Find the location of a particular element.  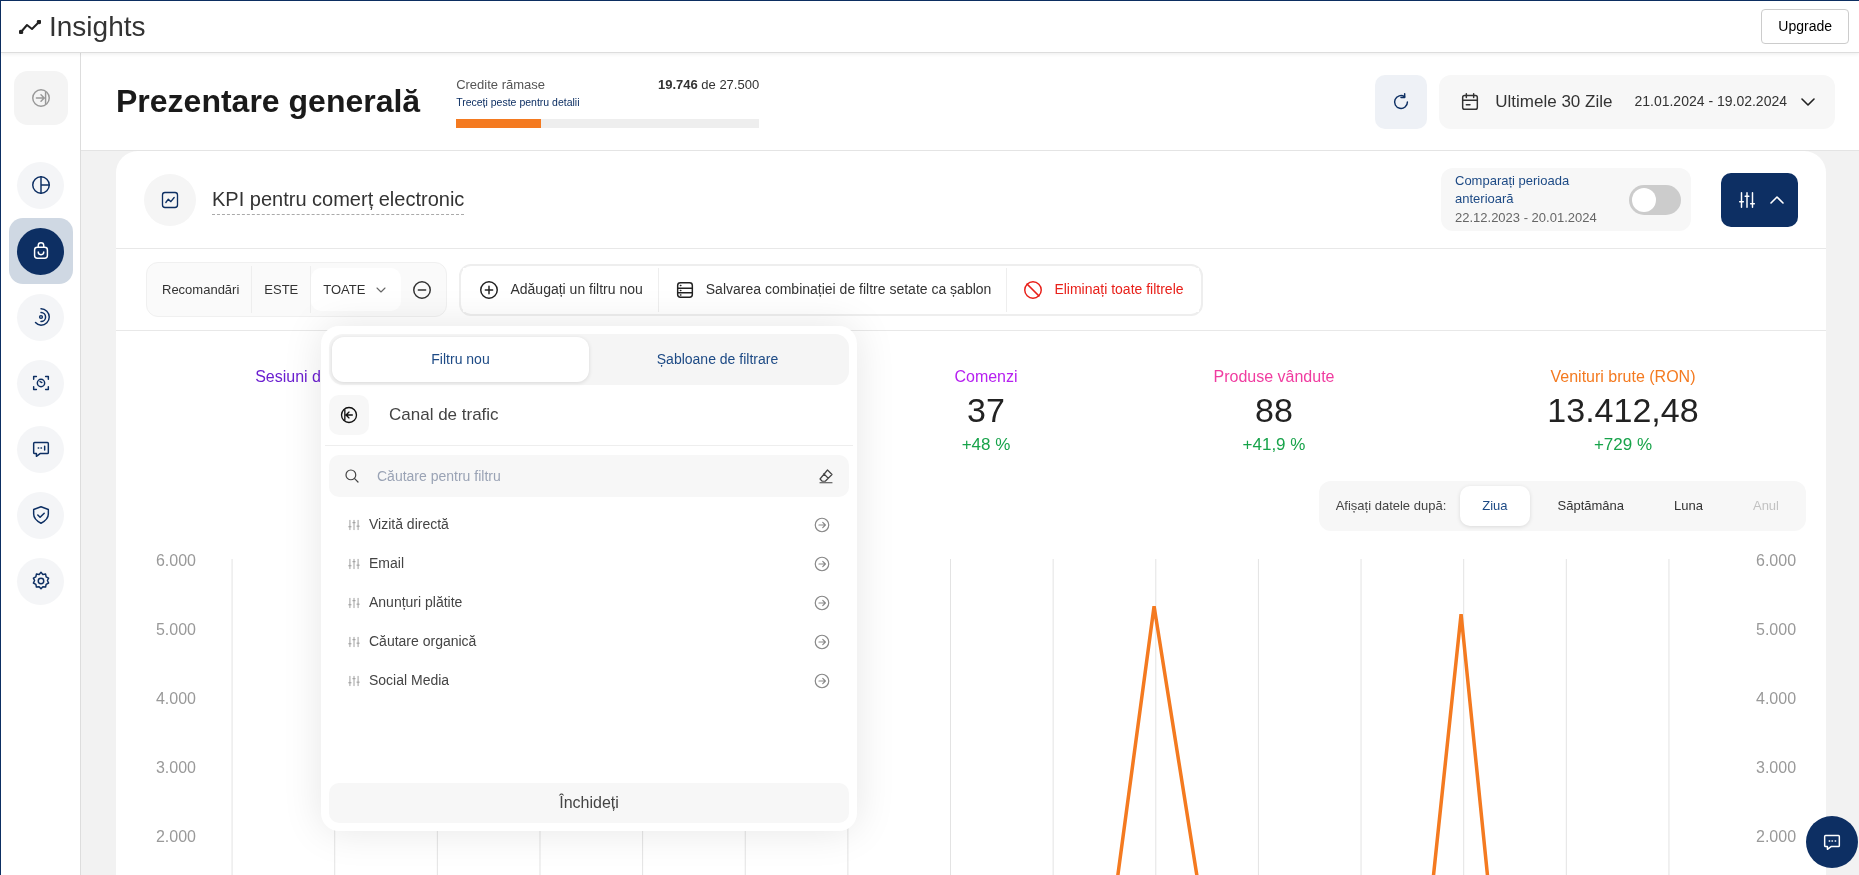

search-icon is located at coordinates (352, 476).